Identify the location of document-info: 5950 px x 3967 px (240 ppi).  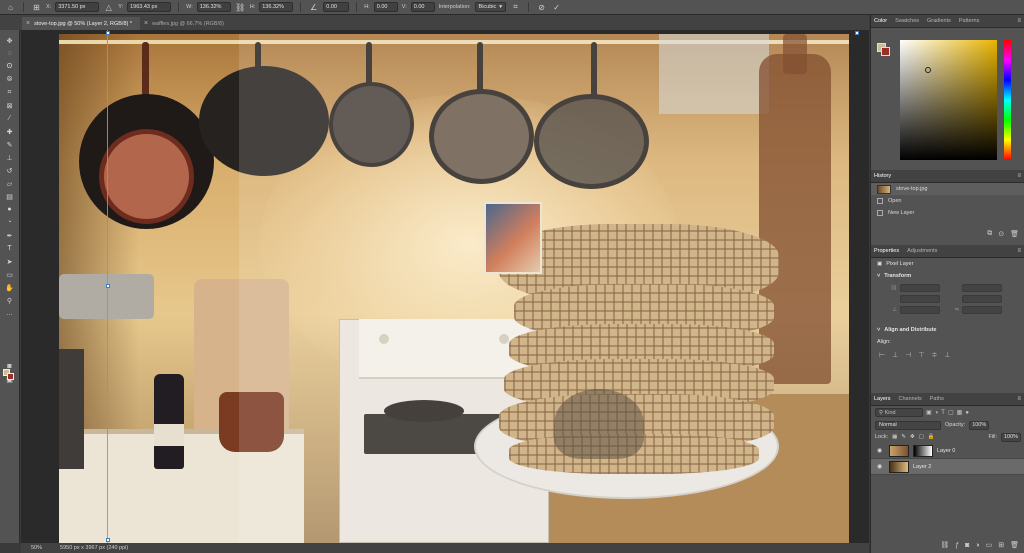
(94, 548).